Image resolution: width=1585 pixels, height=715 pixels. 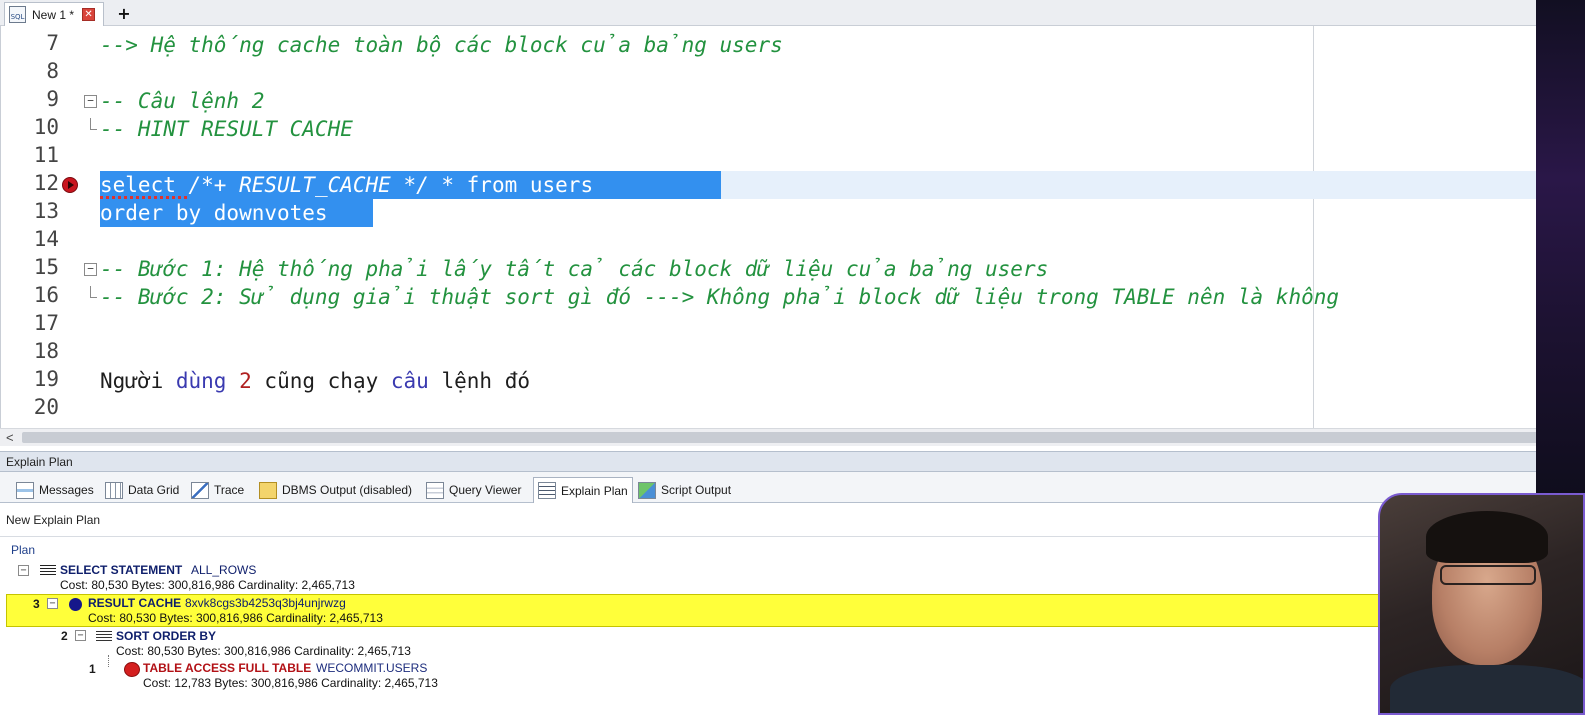 I want to click on panel-title: Explain Plan, so click(x=39, y=462).